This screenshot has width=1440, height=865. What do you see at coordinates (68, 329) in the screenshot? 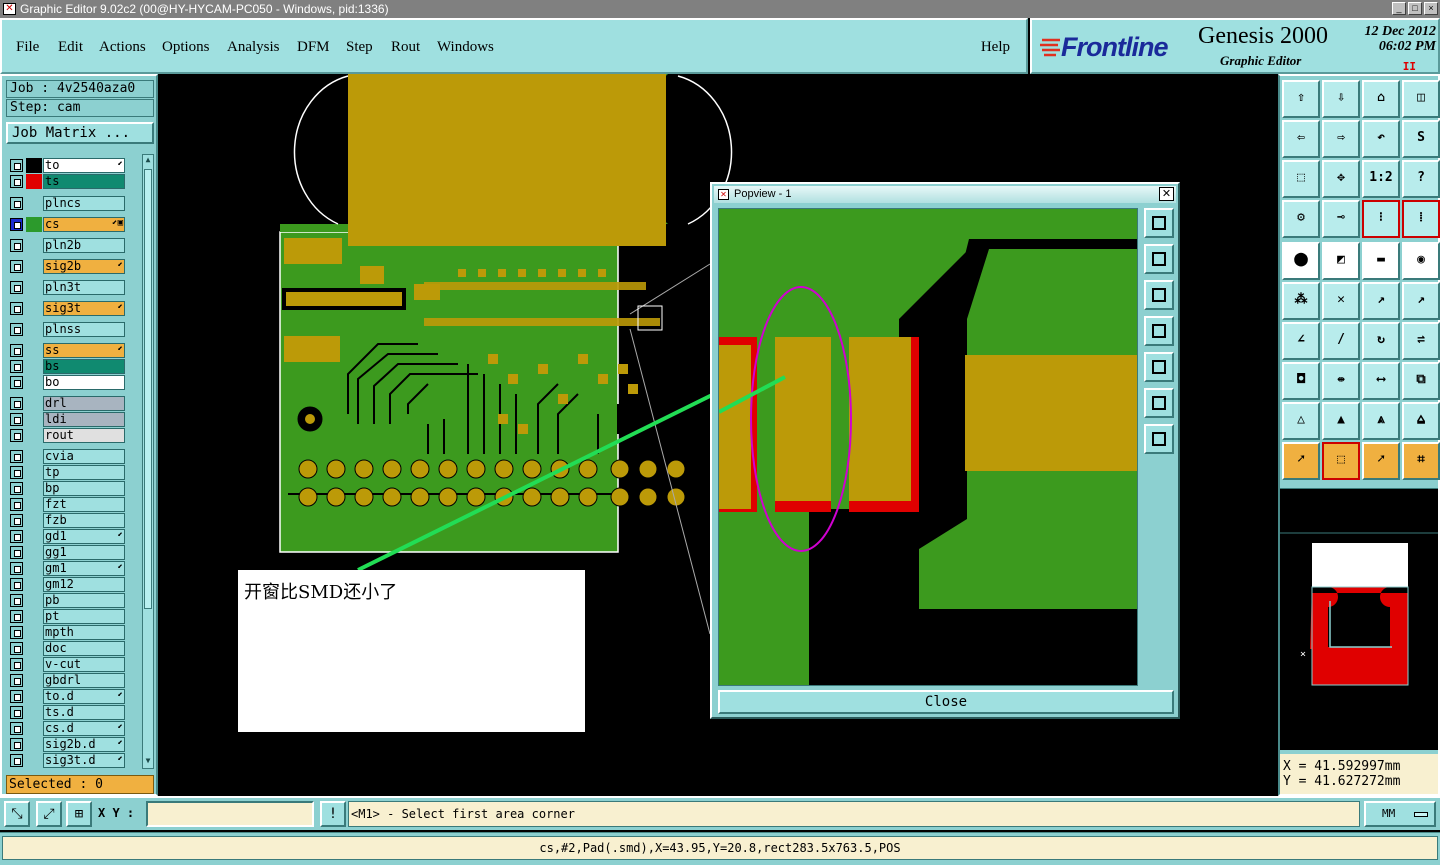
I see `layer-row: plnss` at bounding box center [68, 329].